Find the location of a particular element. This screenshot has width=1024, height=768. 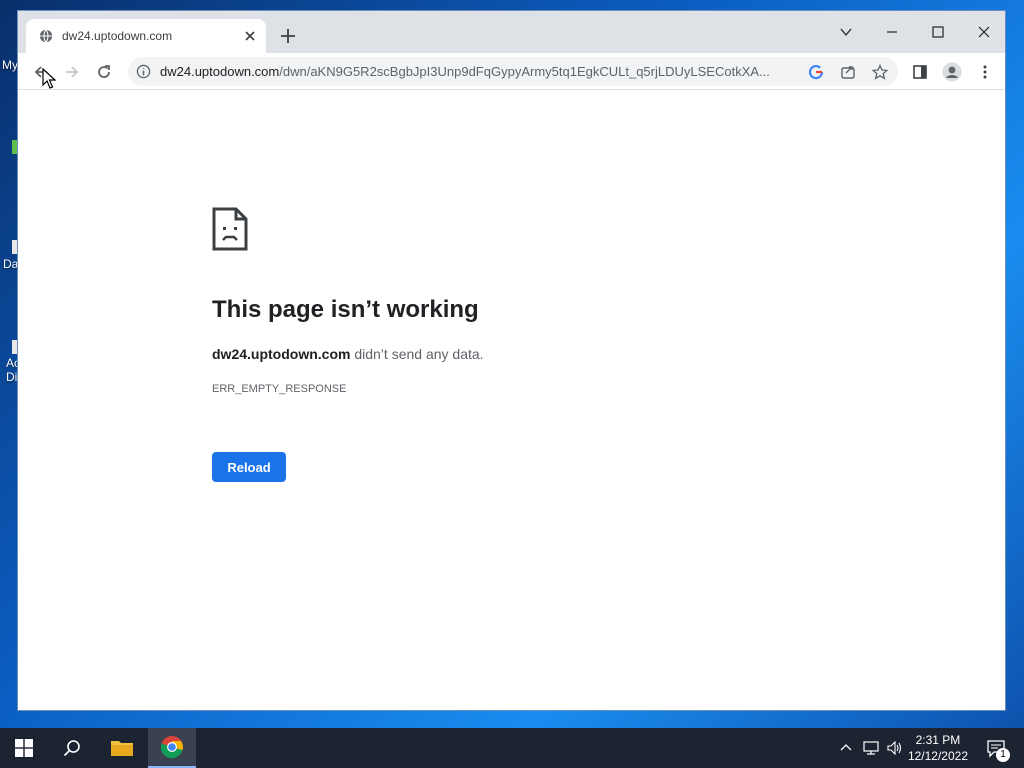

close-window-button is located at coordinates (983, 32).